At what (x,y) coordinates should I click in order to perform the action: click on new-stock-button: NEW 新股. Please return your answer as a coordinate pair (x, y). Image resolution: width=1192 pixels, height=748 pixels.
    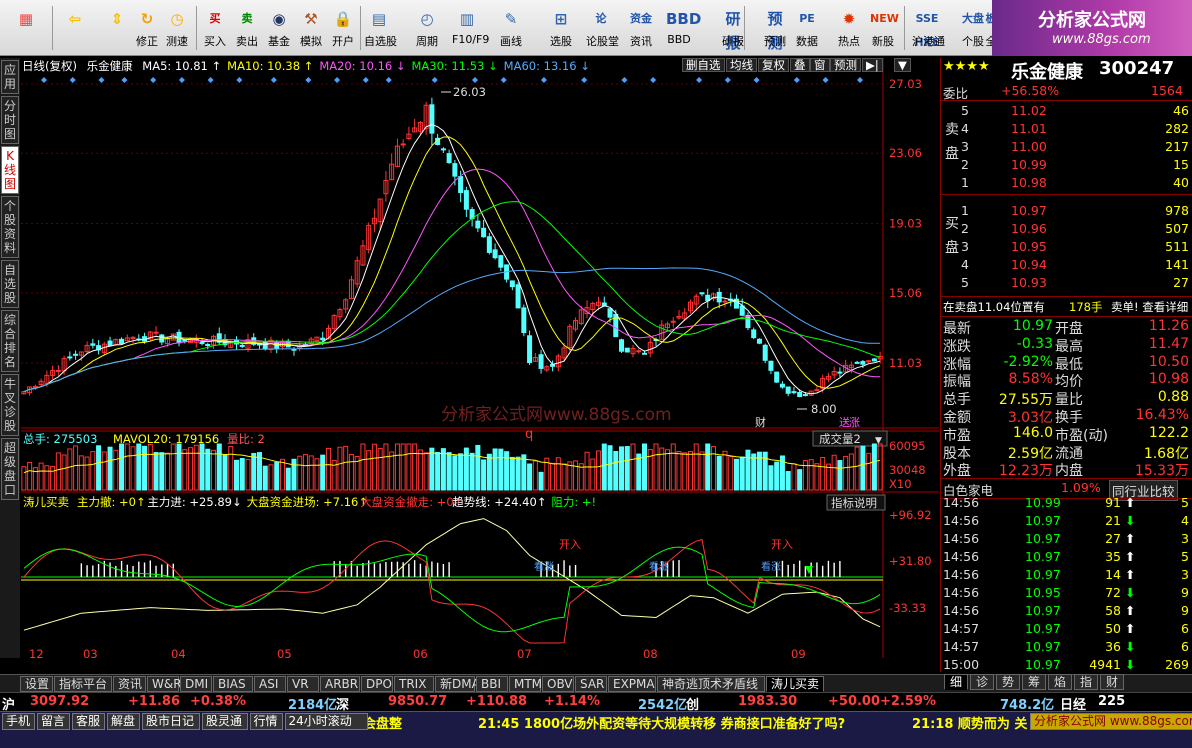
    Looking at the image, I should click on (883, 29).